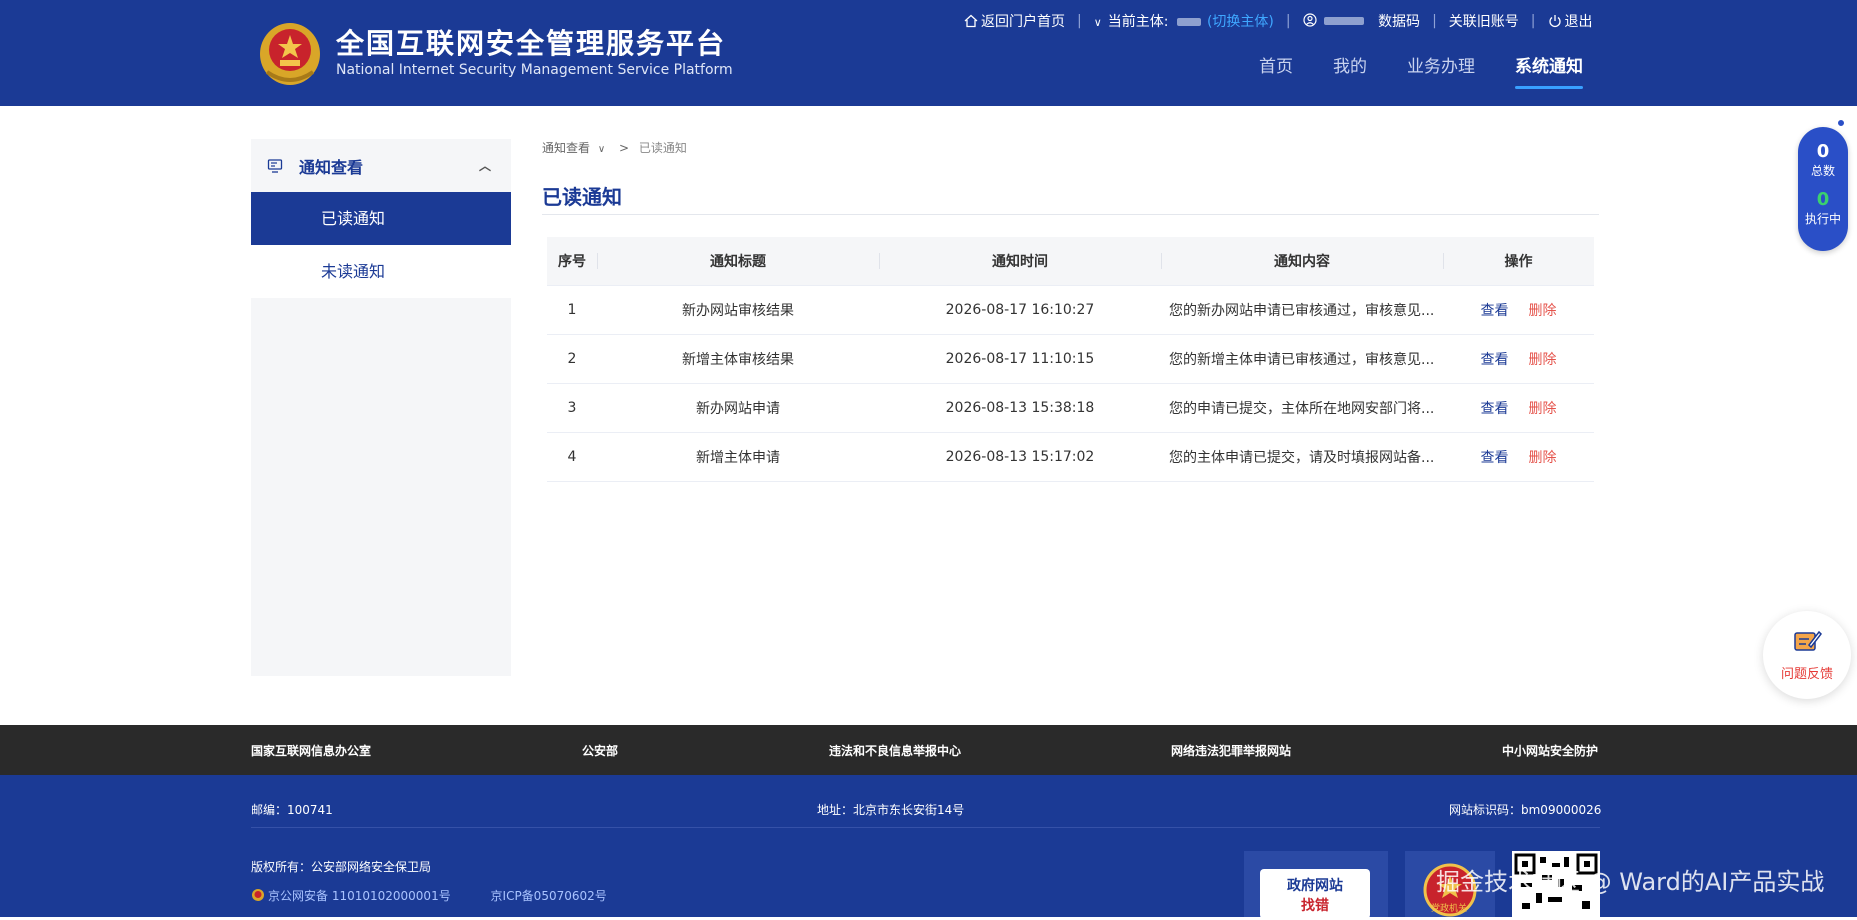  Describe the element at coordinates (381, 271) in the screenshot. I see `sidebar-item-unread: 未读通知` at that location.